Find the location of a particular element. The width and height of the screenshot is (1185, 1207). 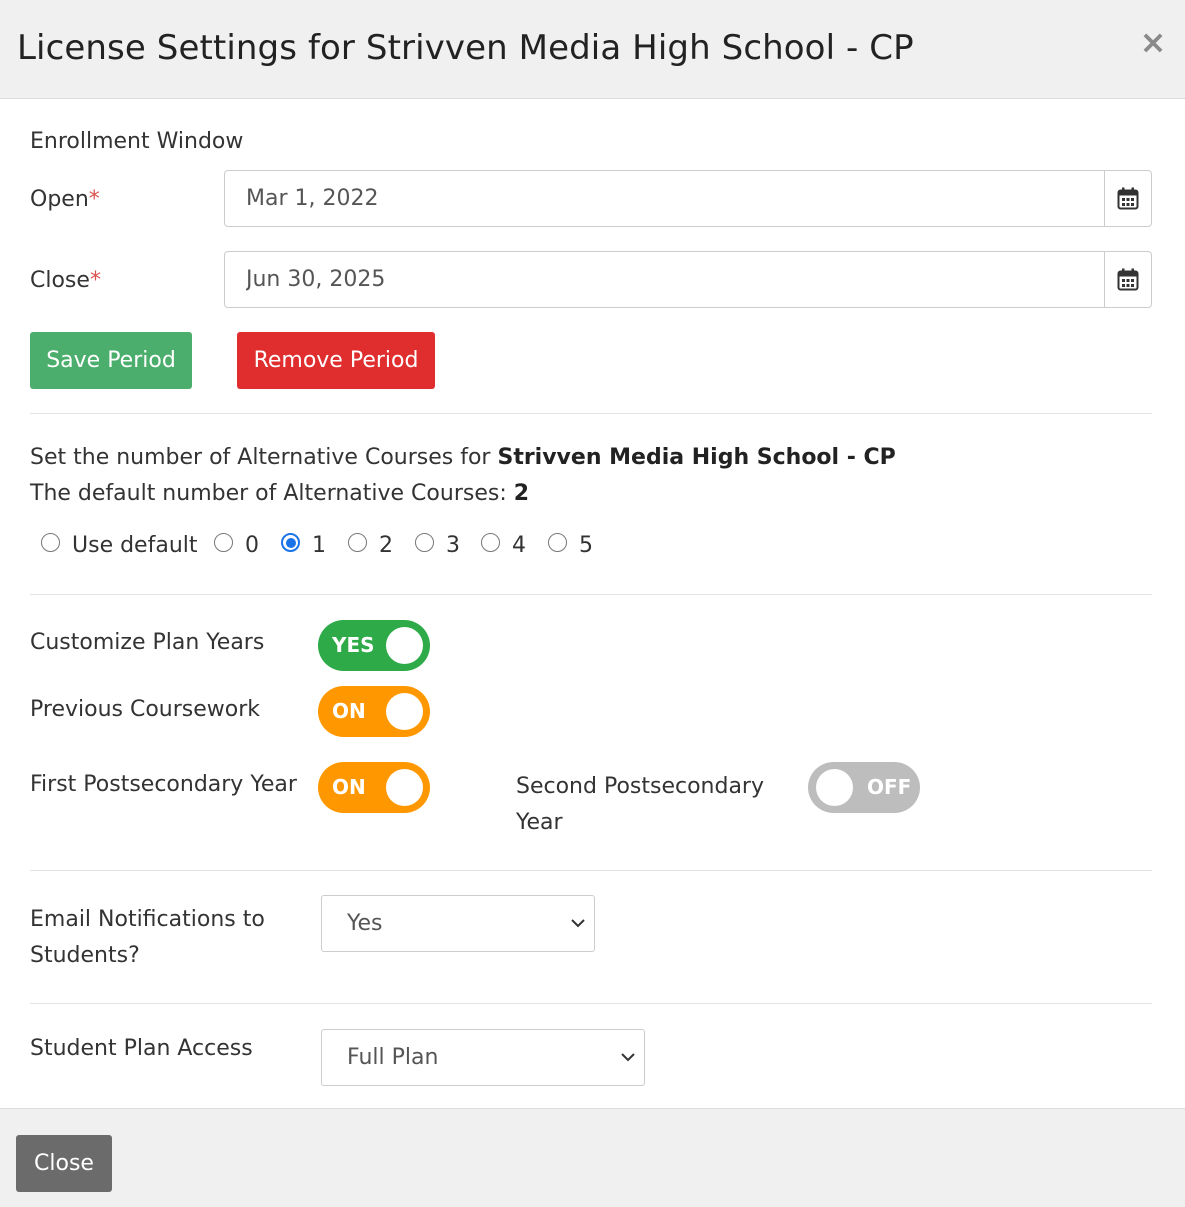

radio-use-default: Use default is located at coordinates (119, 544).